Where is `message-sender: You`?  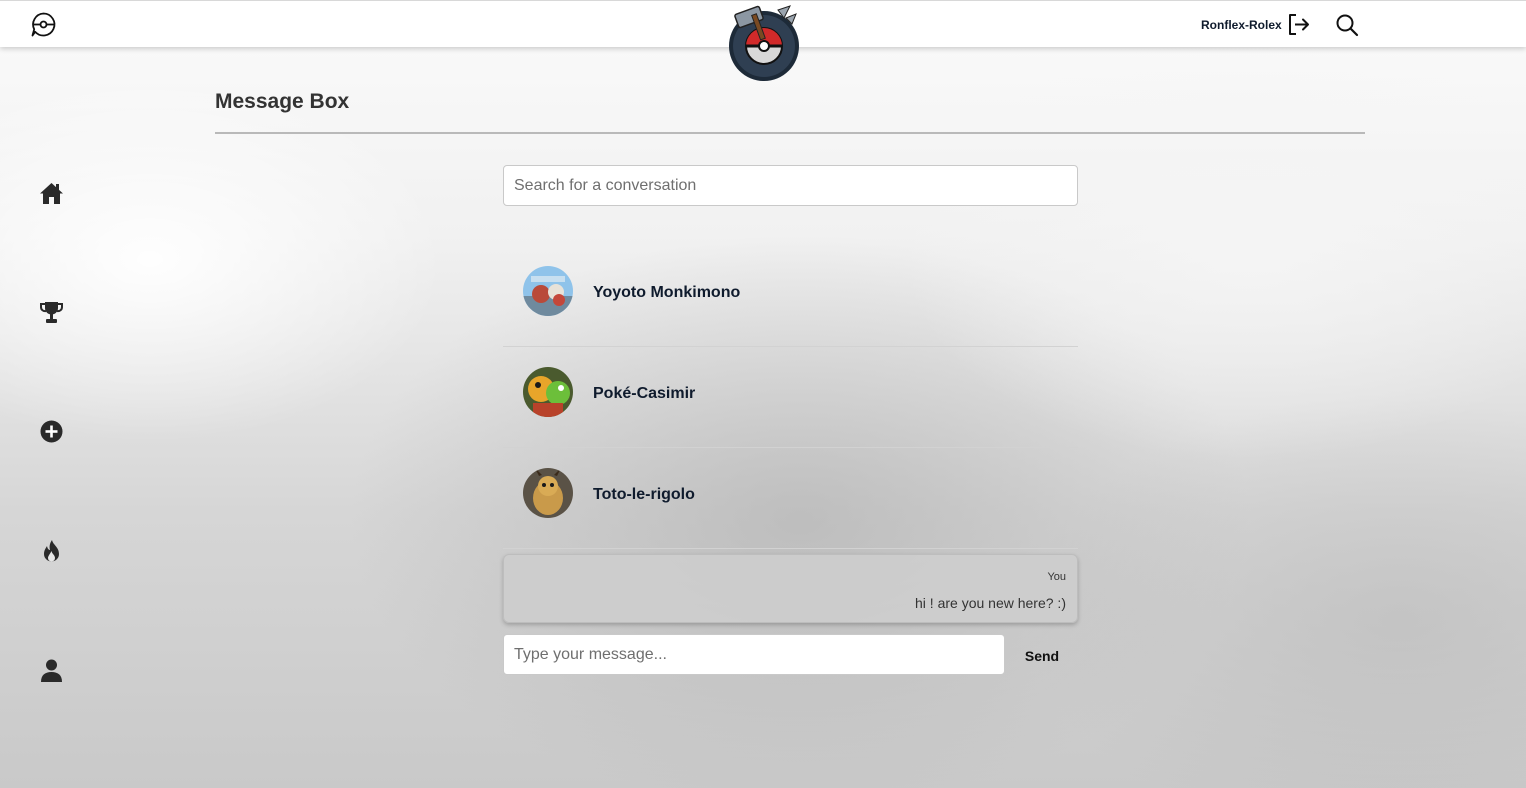
message-sender: You is located at coordinates (1056, 577).